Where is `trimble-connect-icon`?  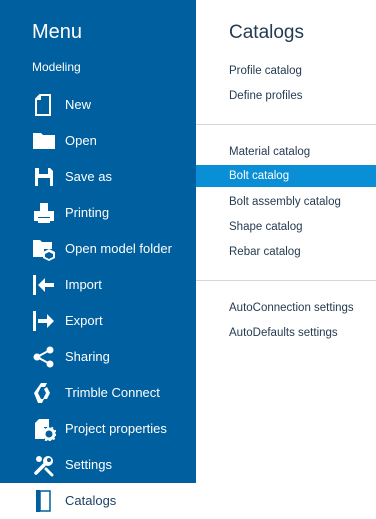
trimble-connect-icon is located at coordinates (44, 393).